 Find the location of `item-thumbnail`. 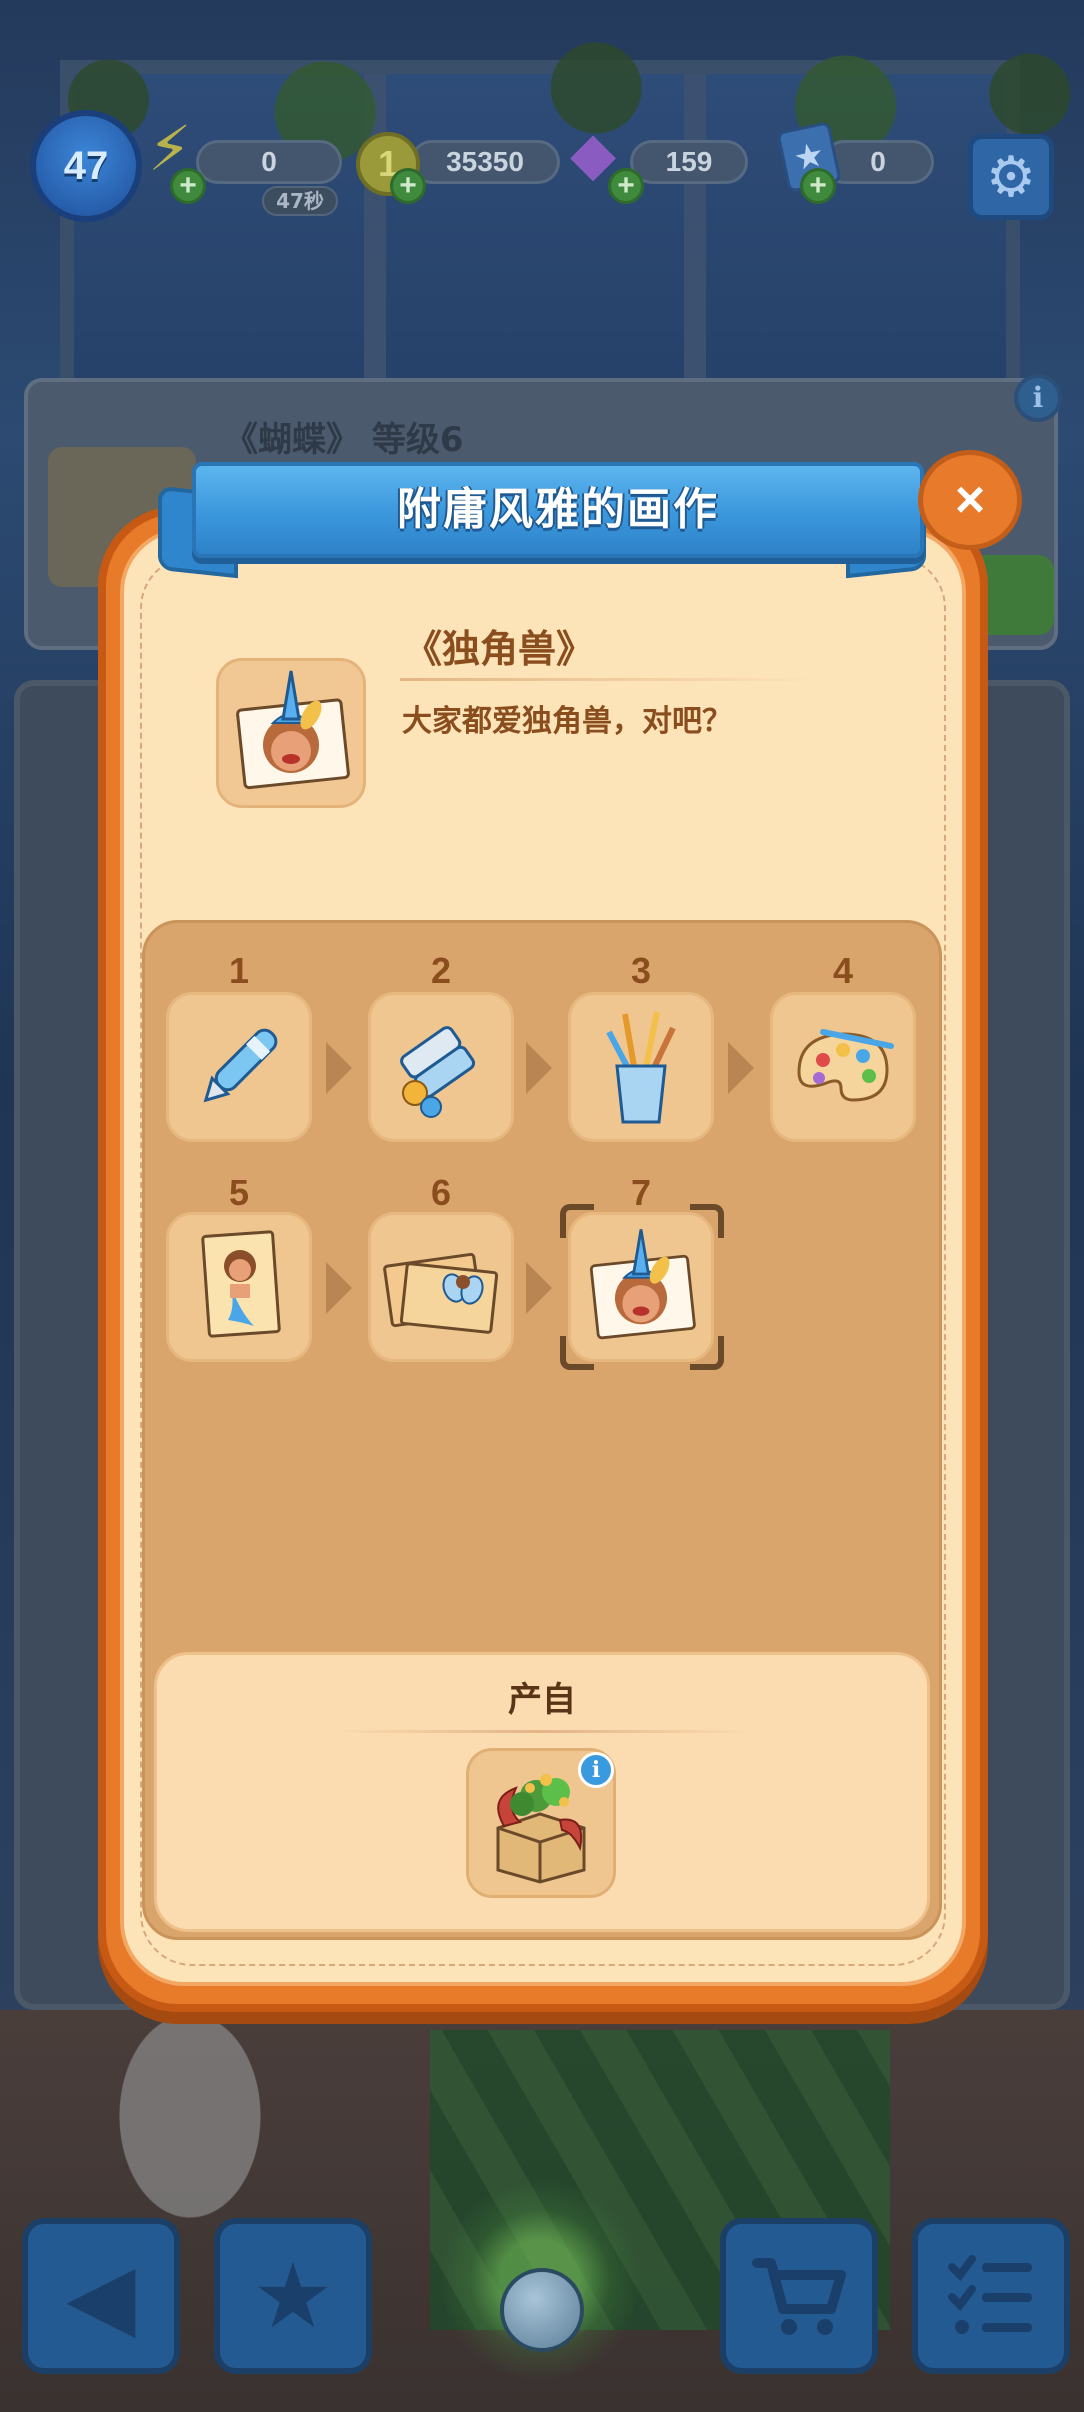

item-thumbnail is located at coordinates (291, 733).